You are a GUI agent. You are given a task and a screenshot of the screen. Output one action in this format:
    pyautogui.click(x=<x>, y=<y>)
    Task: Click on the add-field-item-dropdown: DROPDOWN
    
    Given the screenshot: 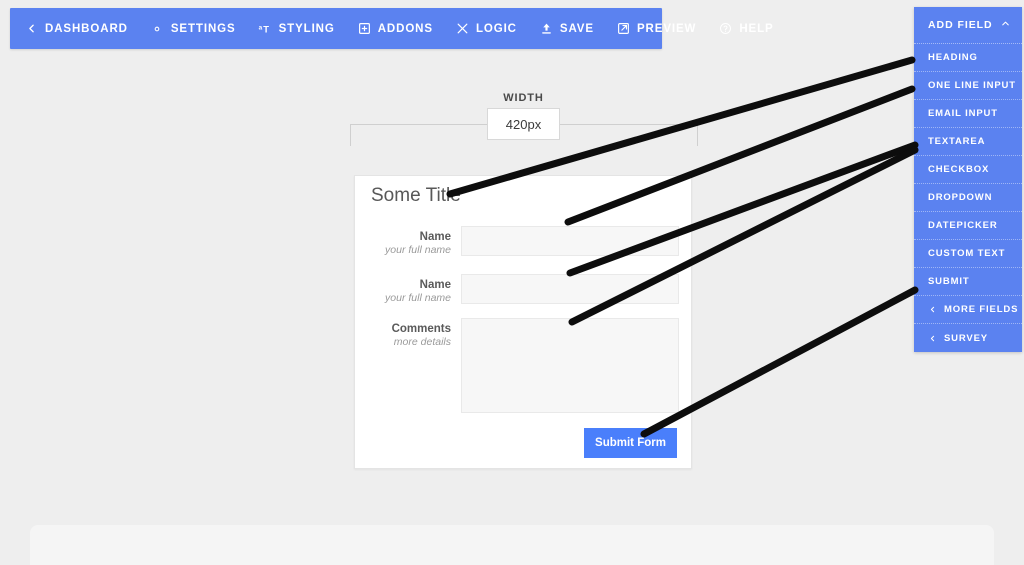 What is the action you would take?
    pyautogui.click(x=968, y=198)
    